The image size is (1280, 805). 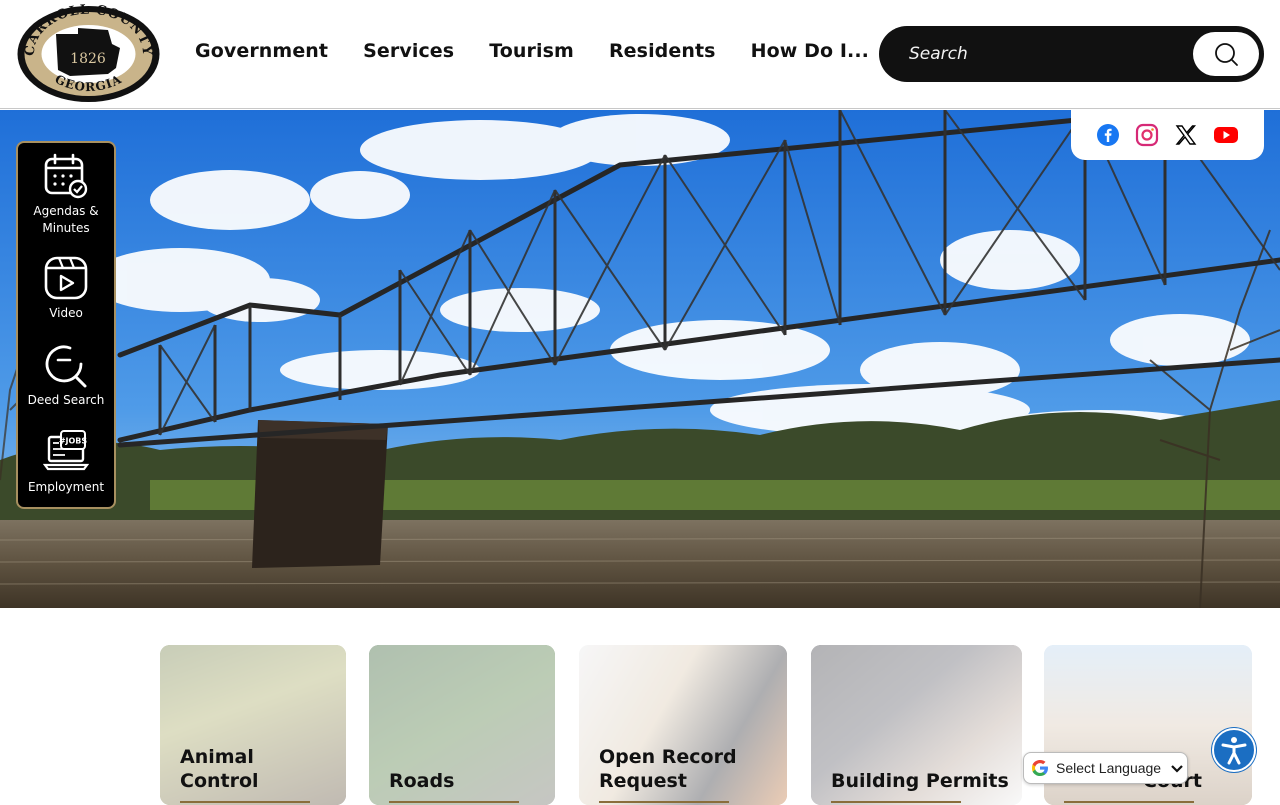 I want to click on deed-search-icon, so click(x=66, y=366).